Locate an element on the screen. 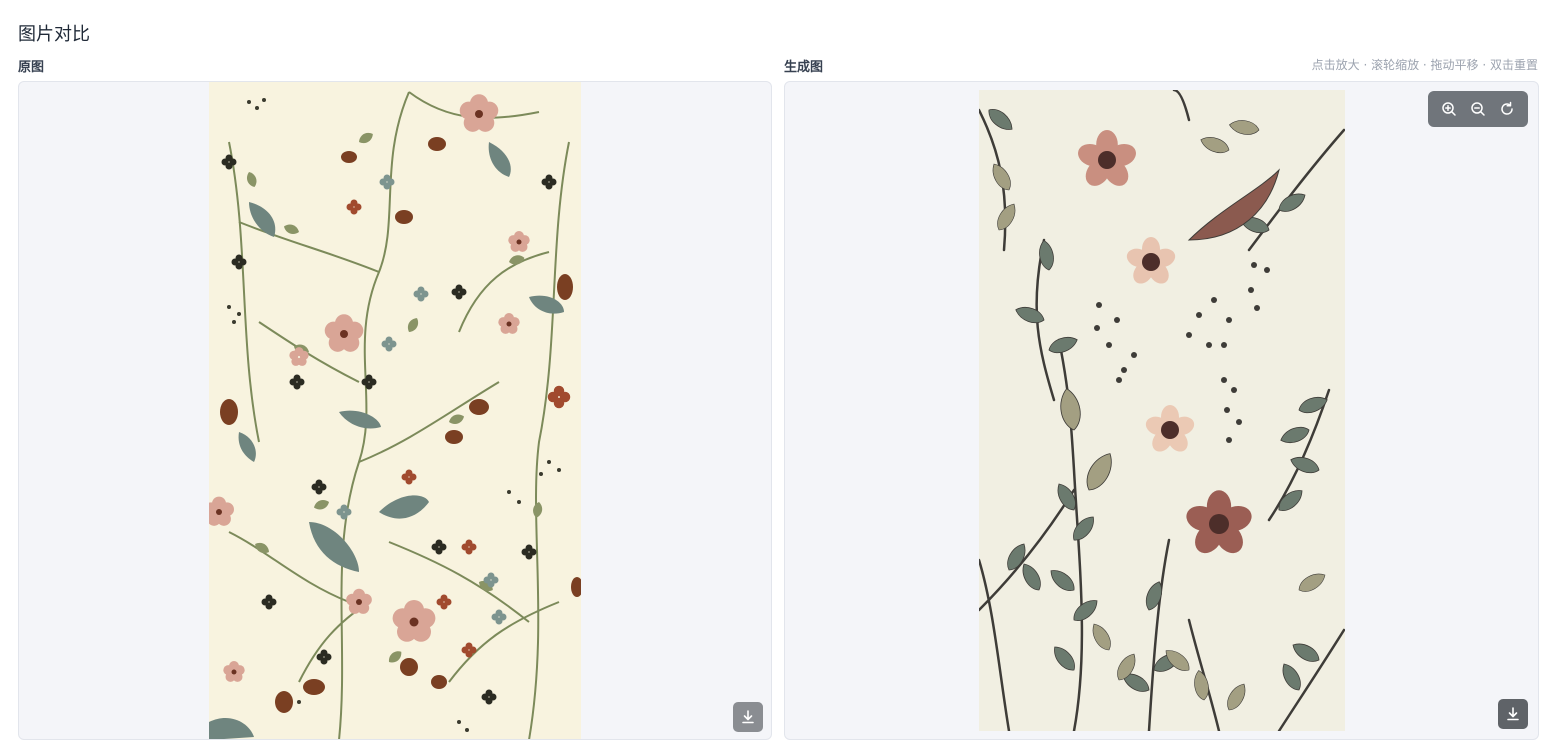 This screenshot has width=1547, height=749. interaction-hint: 点击放大 · 滚轮缩放 · 拖动平移 · 双击重置 is located at coordinates (1424, 65).